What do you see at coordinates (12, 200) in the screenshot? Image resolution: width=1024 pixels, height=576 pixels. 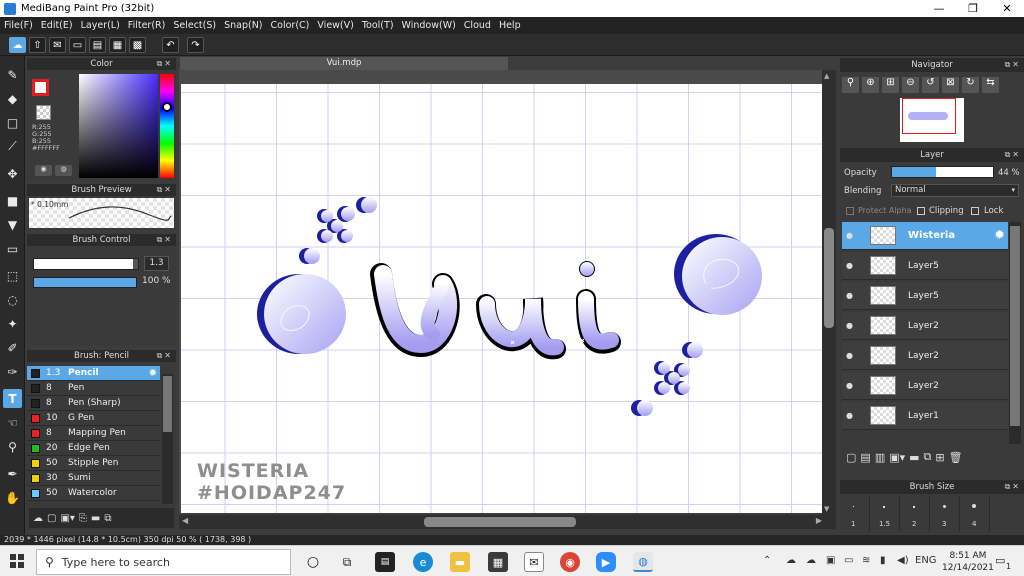 I see `fill-rectangle-tool-icon: ■` at bounding box center [12, 200].